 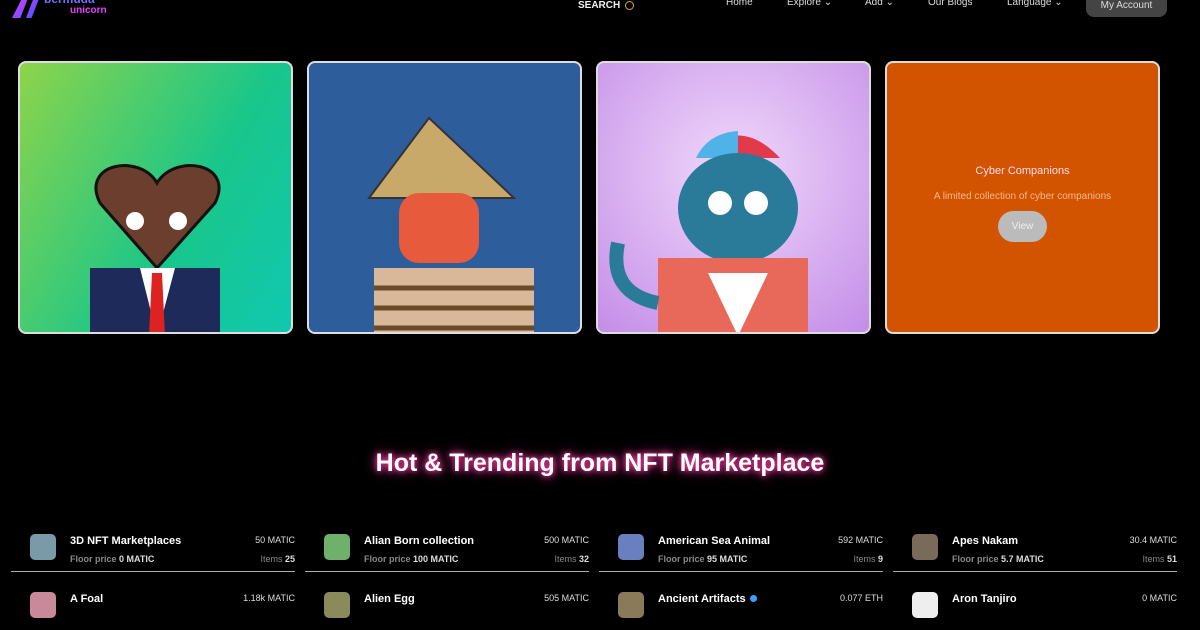 What do you see at coordinates (26, 9) in the screenshot?
I see `logo-mark-icon` at bounding box center [26, 9].